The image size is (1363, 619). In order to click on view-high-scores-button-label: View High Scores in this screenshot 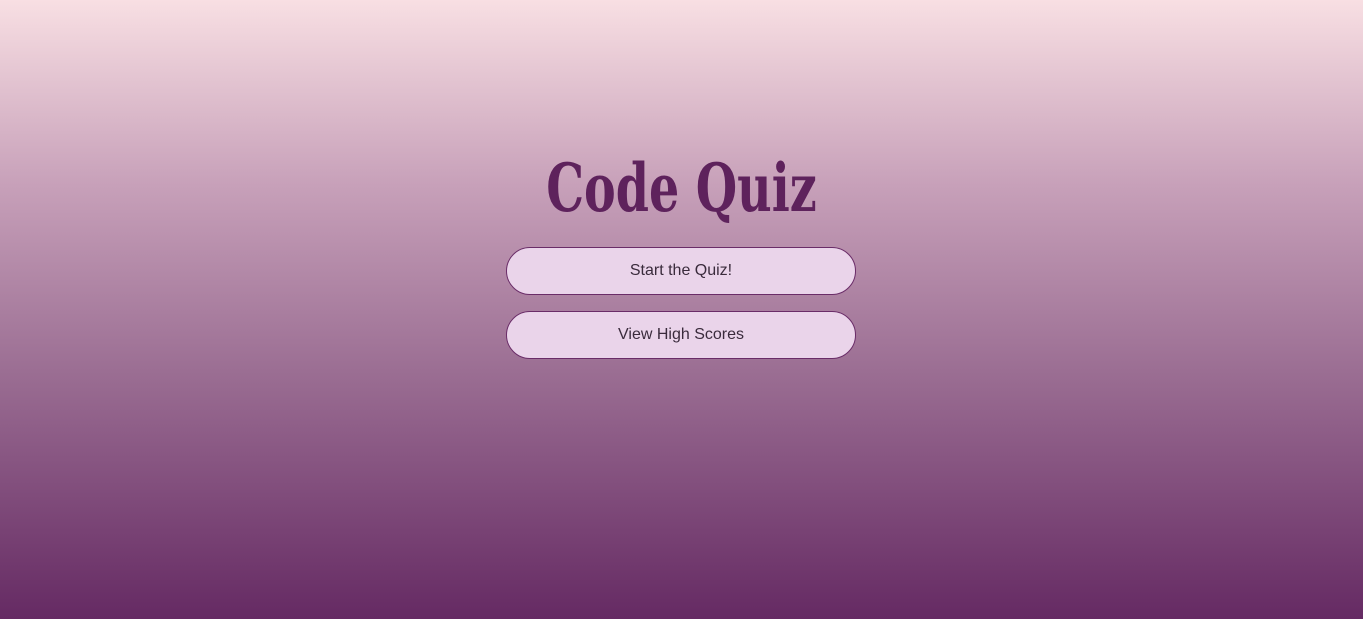, I will do `click(681, 334)`.